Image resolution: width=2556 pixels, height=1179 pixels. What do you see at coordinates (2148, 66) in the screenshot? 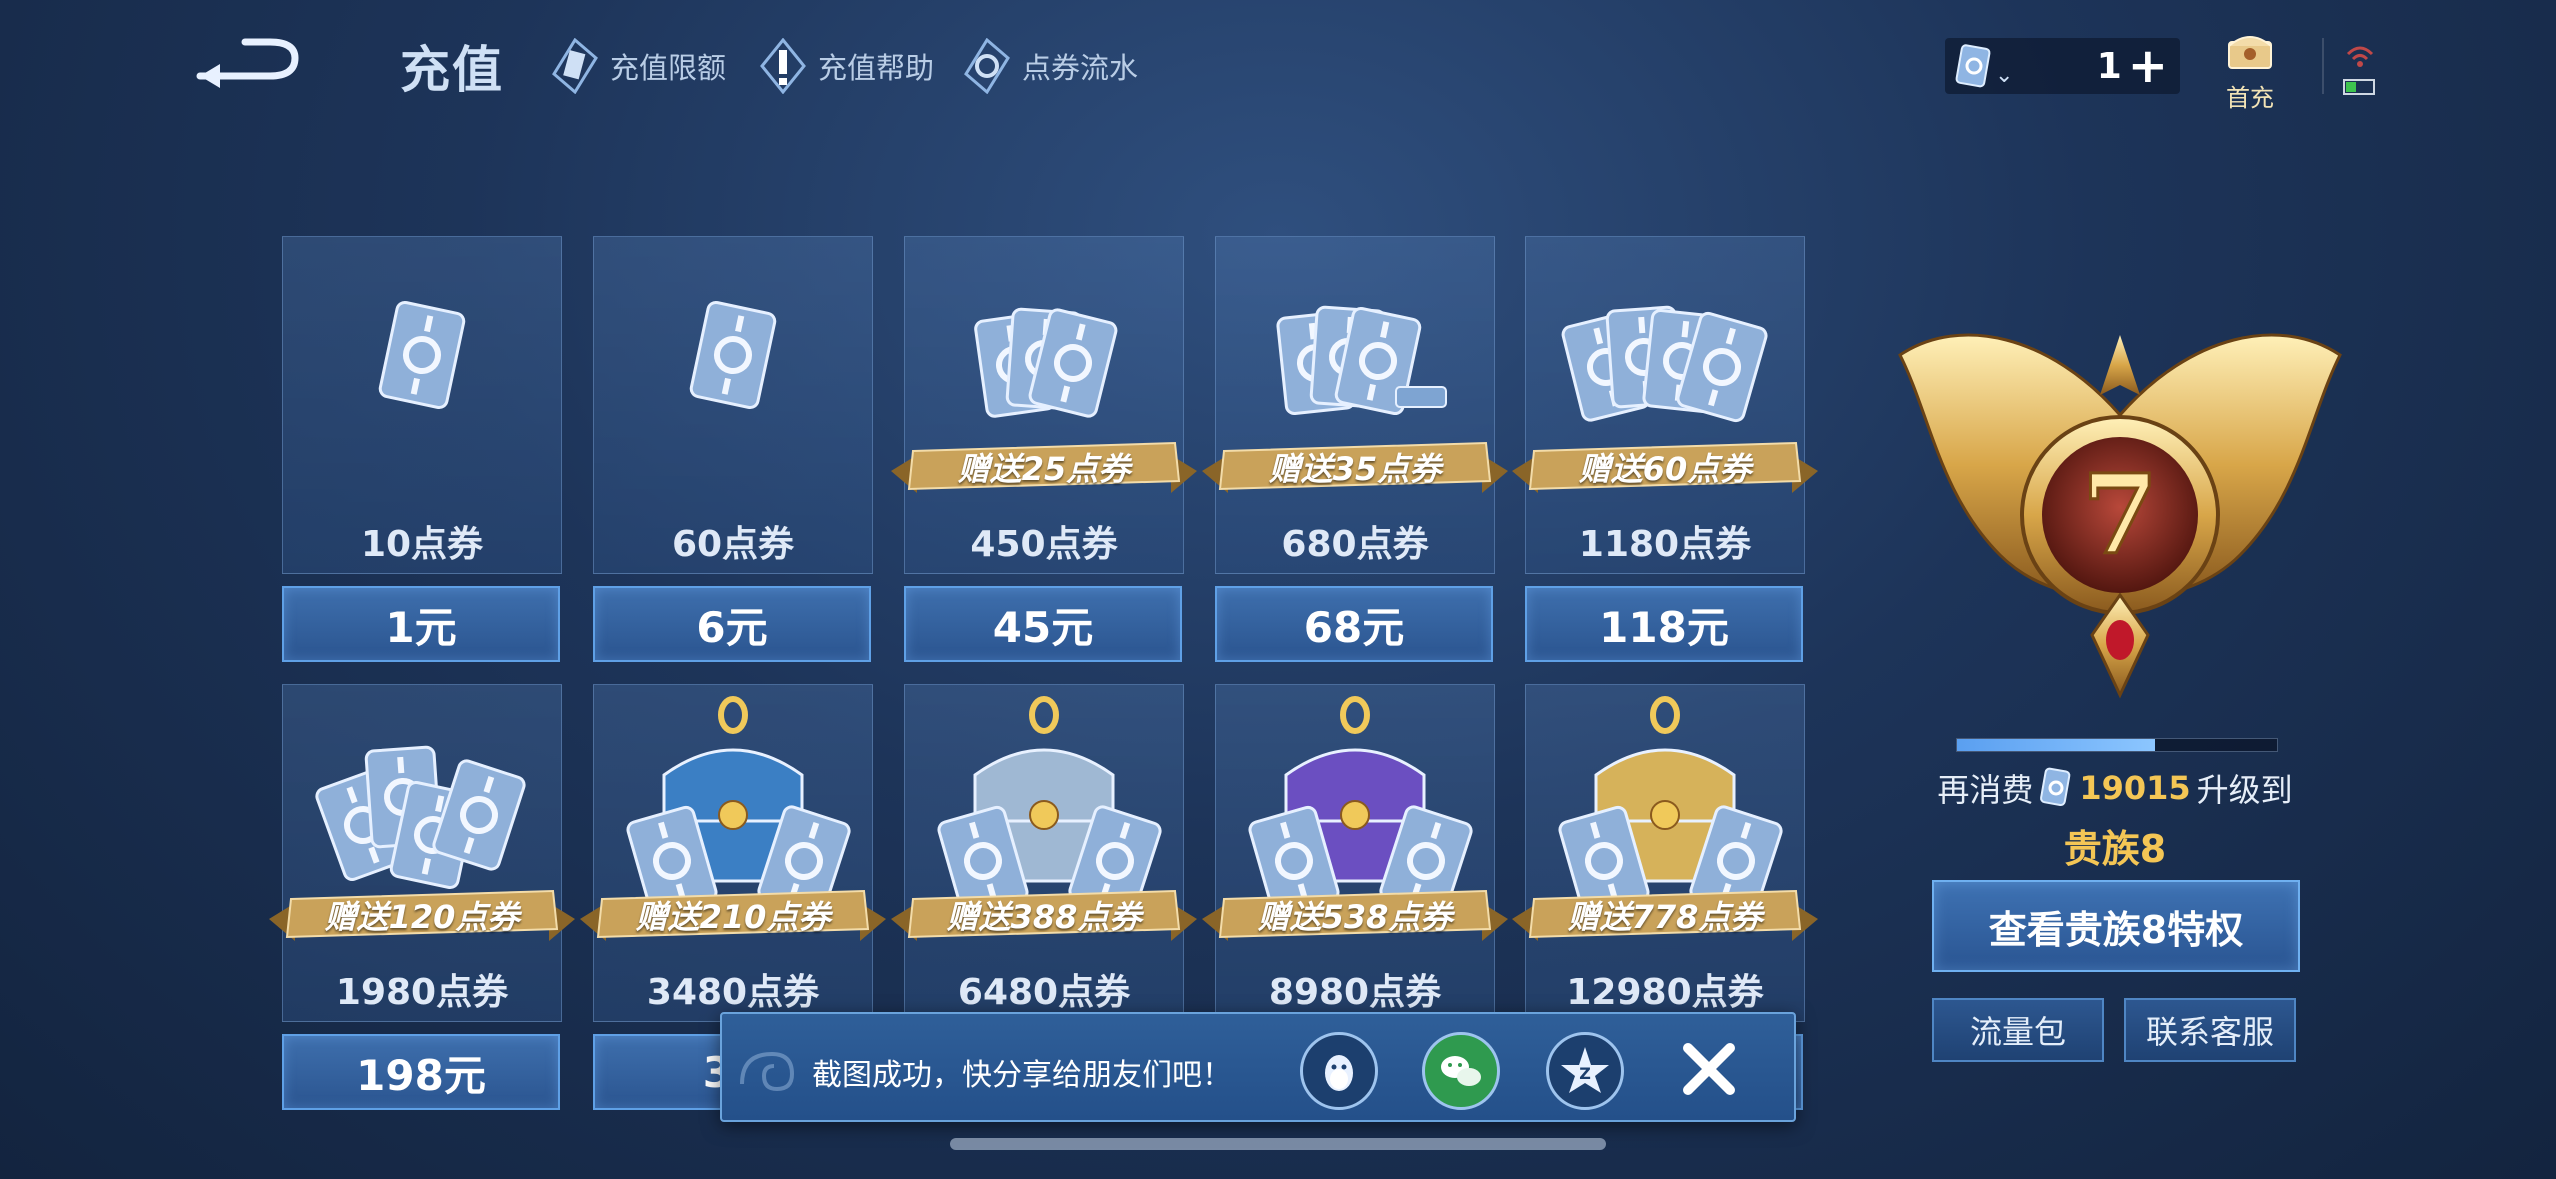
I see `add-voucher-icon: +` at bounding box center [2148, 66].